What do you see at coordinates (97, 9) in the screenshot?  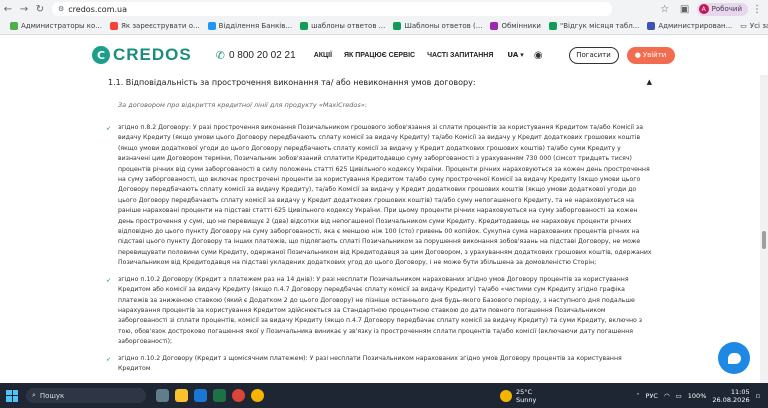 I see `url-text: credos.com.ua` at bounding box center [97, 9].